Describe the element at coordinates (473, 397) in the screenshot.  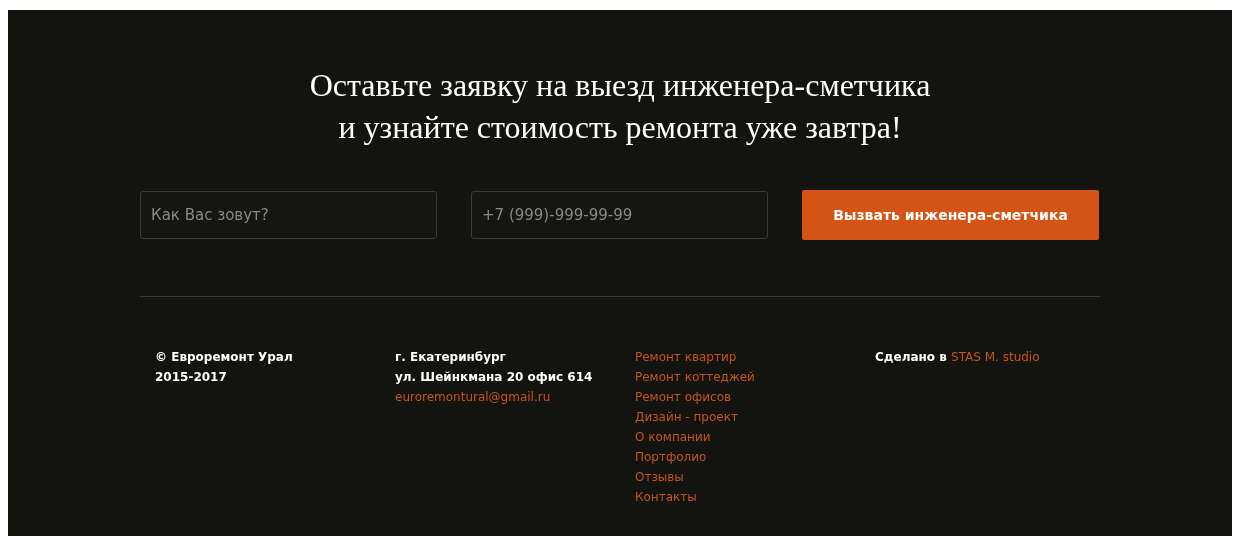
I see `email-link: euroremontural@gmail.ru` at that location.